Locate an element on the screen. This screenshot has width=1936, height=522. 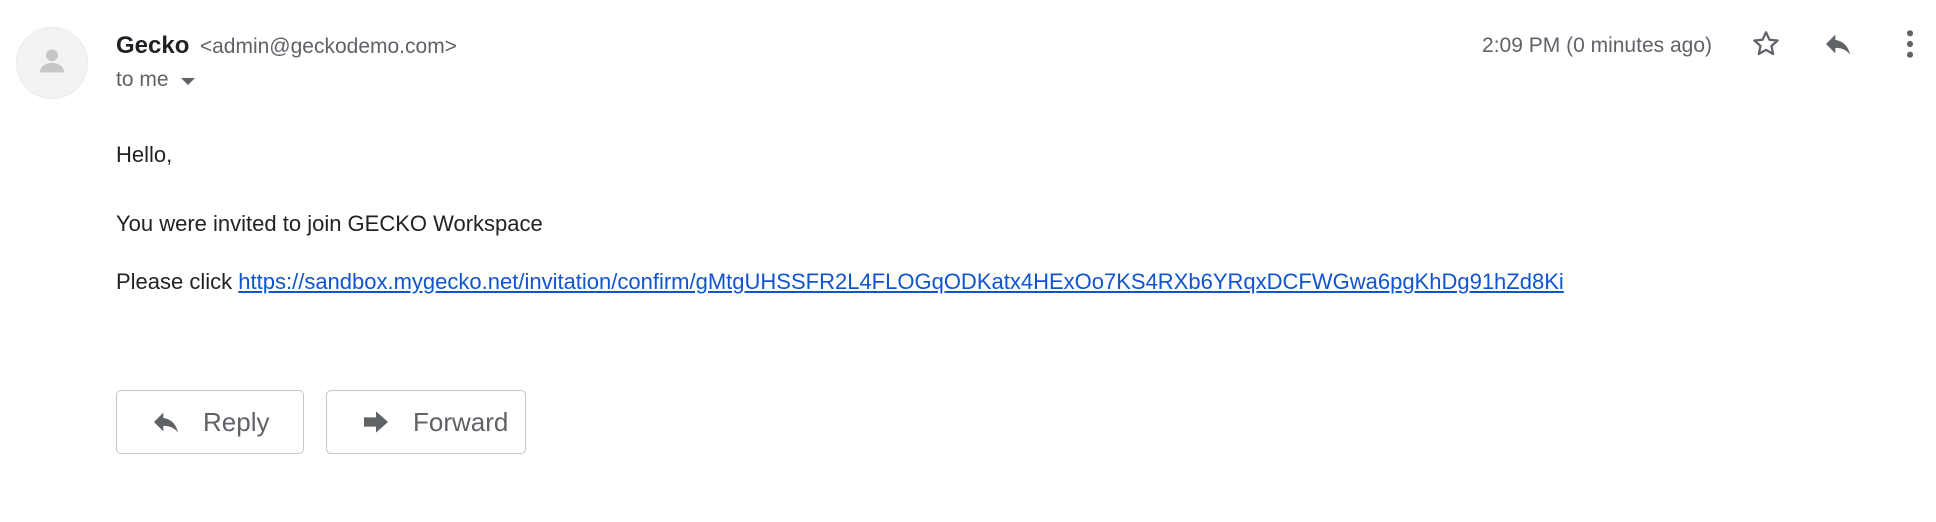
reply-icon-button is located at coordinates (1838, 46).